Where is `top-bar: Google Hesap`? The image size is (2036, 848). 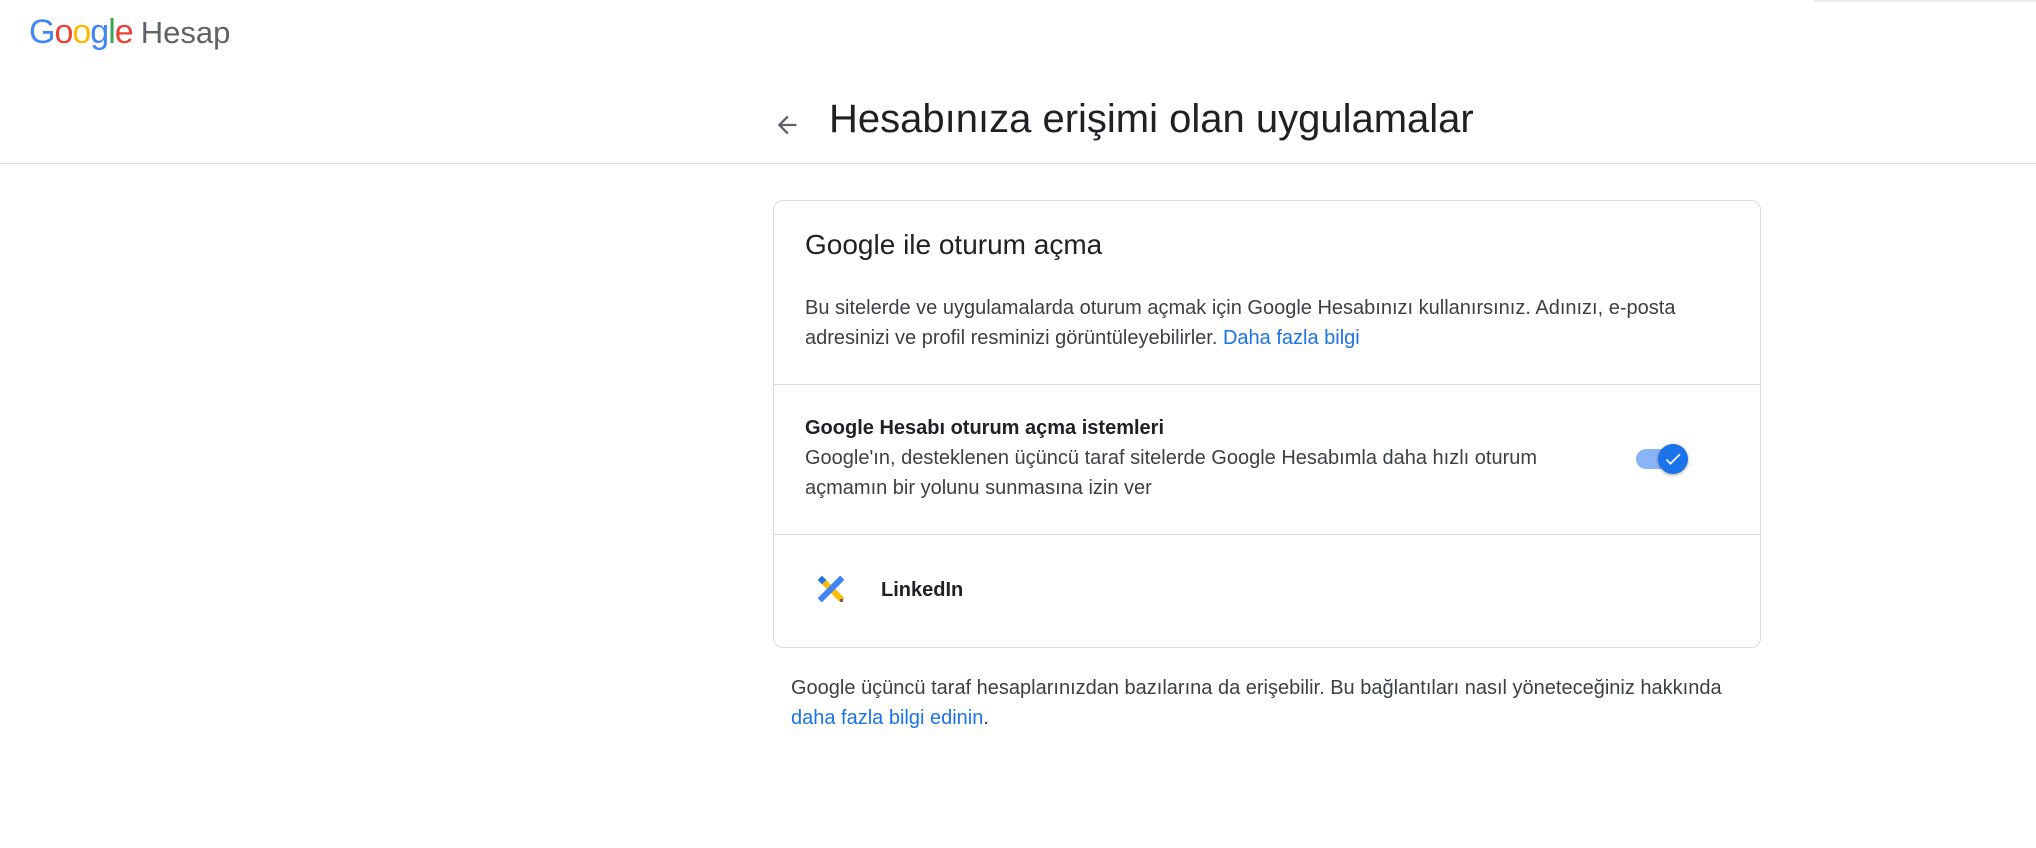
top-bar: Google Hesap is located at coordinates (1018, 35).